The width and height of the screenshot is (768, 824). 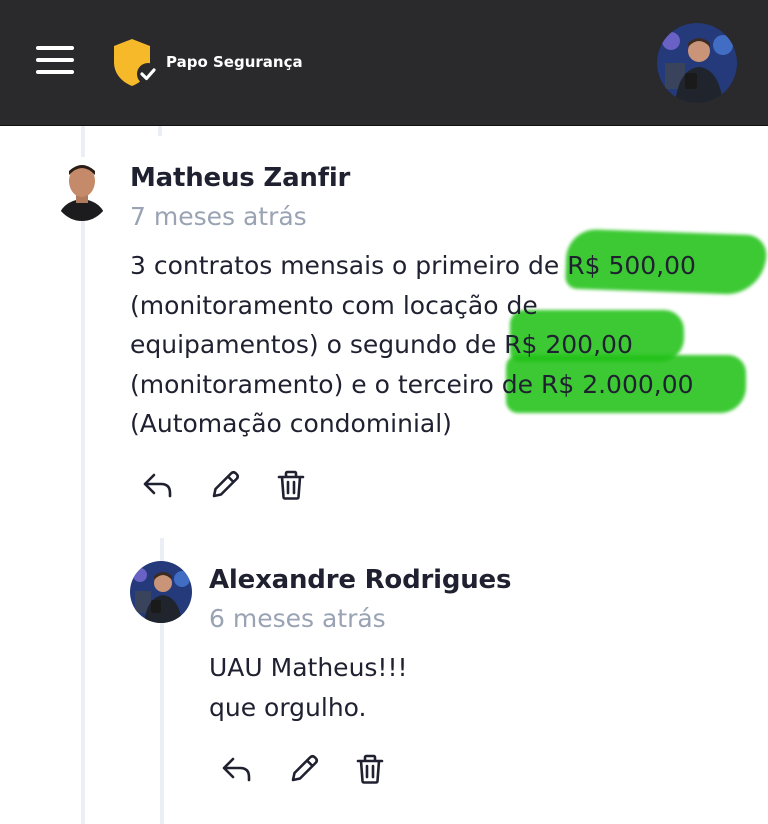 I want to click on comment-author: Matheus Zanfir, so click(x=240, y=178).